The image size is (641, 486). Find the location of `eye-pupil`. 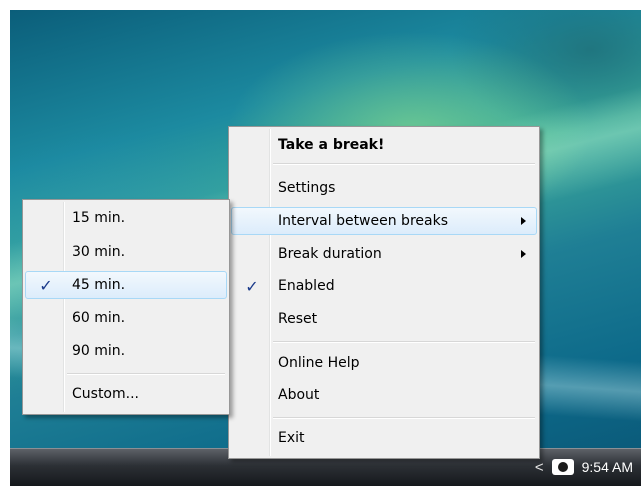

eye-pupil is located at coordinates (562, 467).